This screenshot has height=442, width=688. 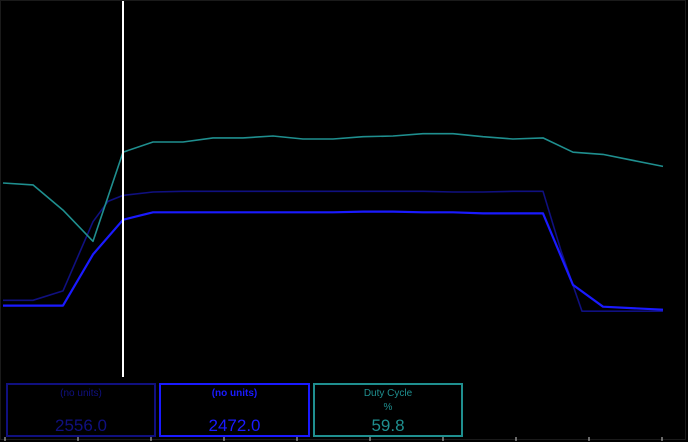 I want to click on readout-value: 2556.0, so click(x=81, y=425).